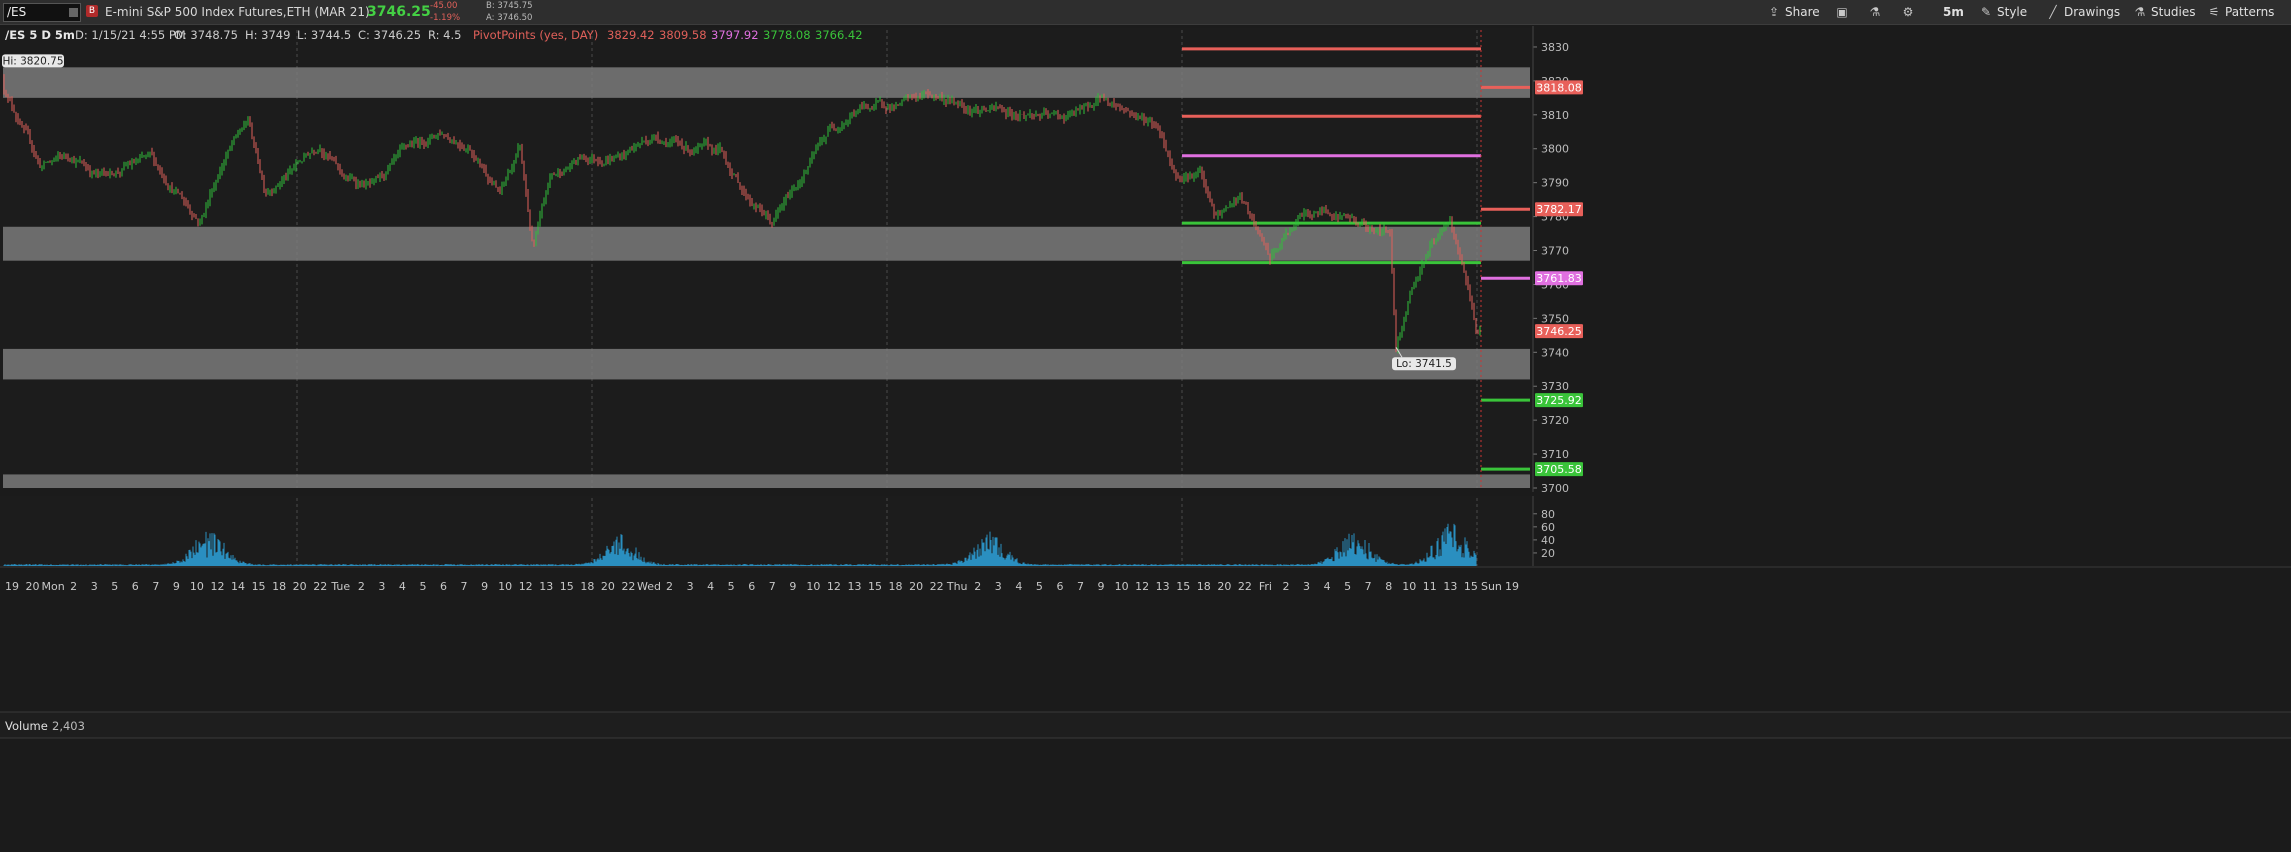  I want to click on volume-label: Volume, so click(26, 726).